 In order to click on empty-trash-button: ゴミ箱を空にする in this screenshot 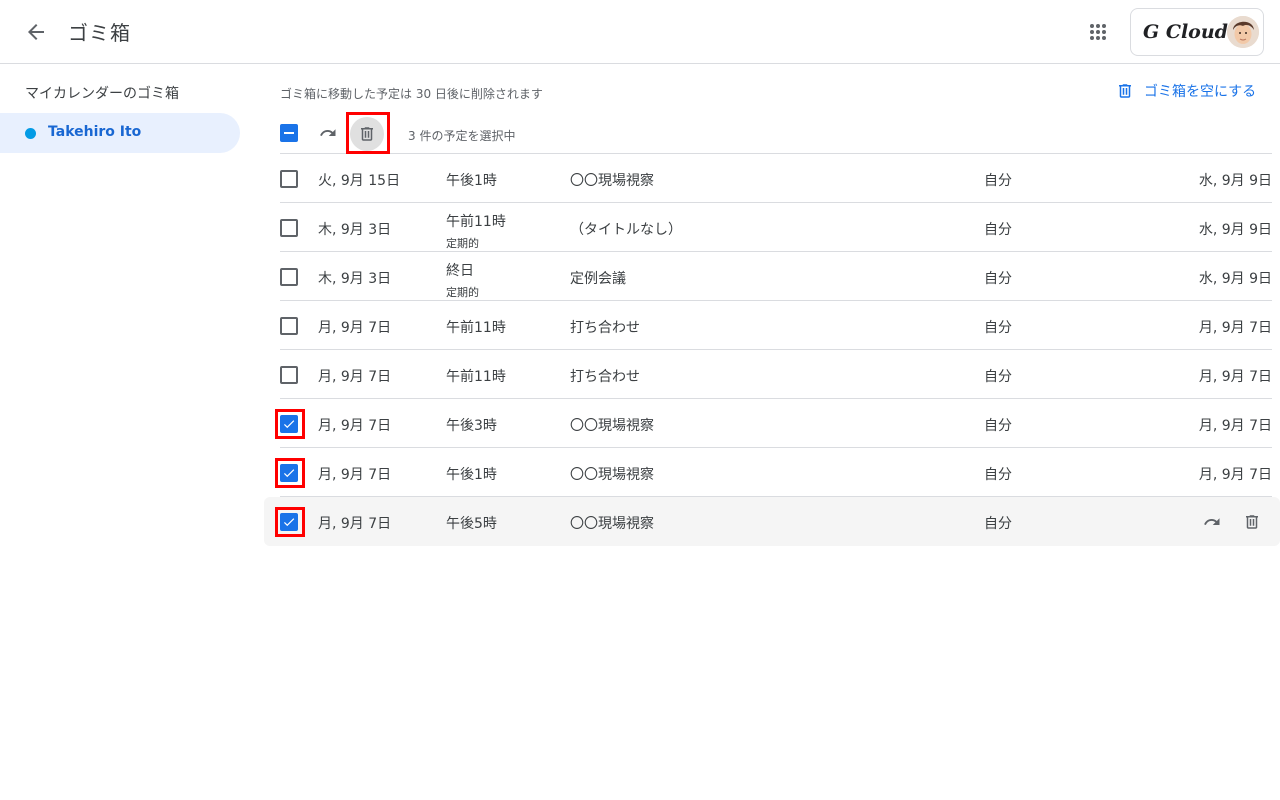, I will do `click(1186, 91)`.